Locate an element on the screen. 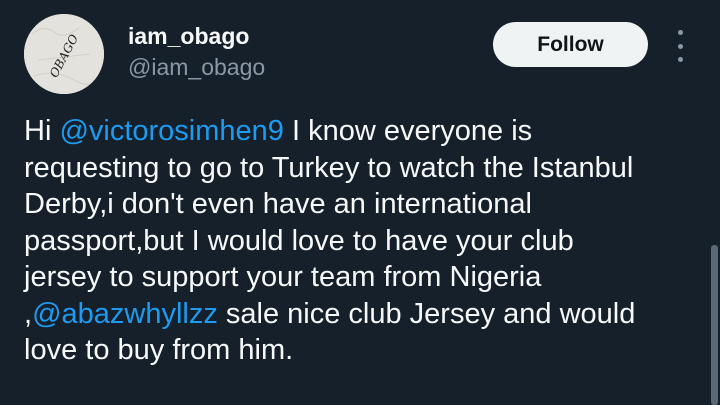 The image size is (720, 405). tweet-text-segment: , is located at coordinates (28, 313).